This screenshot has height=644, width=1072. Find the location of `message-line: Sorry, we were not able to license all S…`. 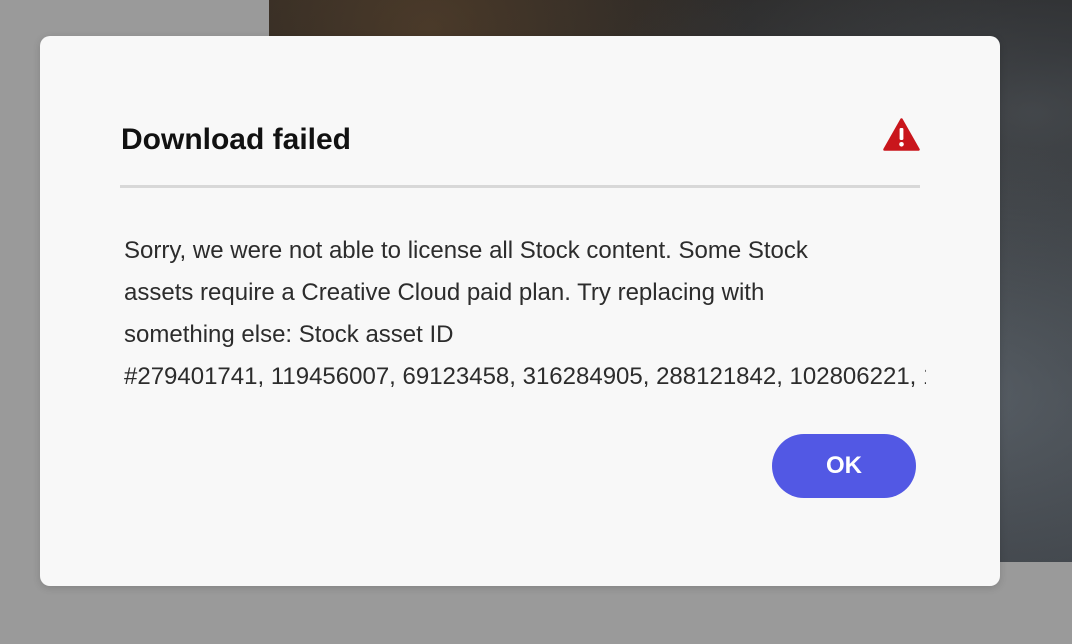

message-line: Sorry, we were not able to license all S… is located at coordinates (466, 250).